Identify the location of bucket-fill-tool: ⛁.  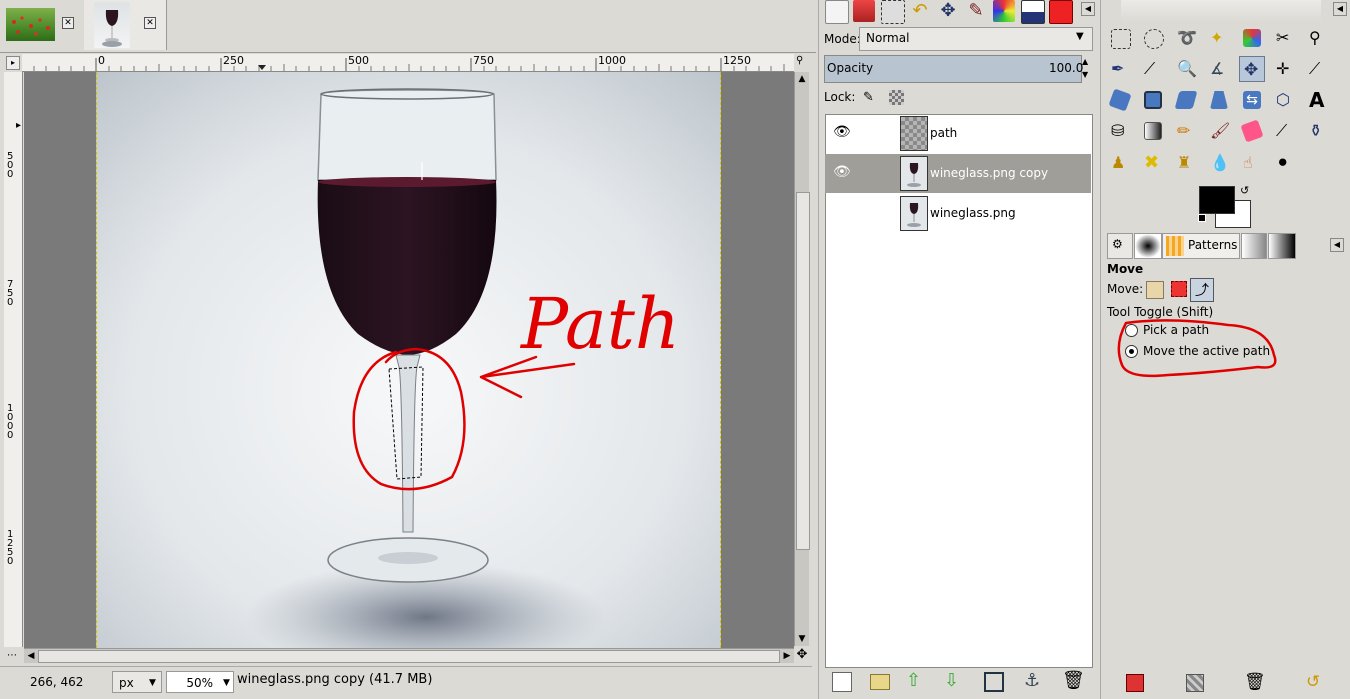
(1120, 131).